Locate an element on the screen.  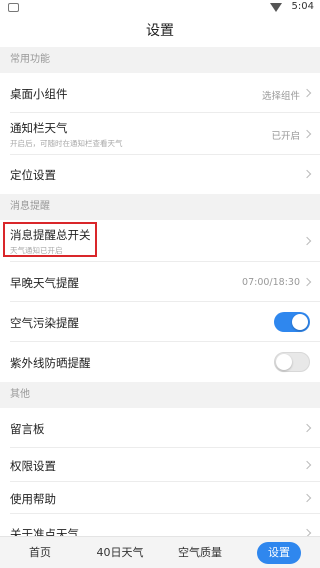
status-time: 5:04 is located at coordinates (302, 6).